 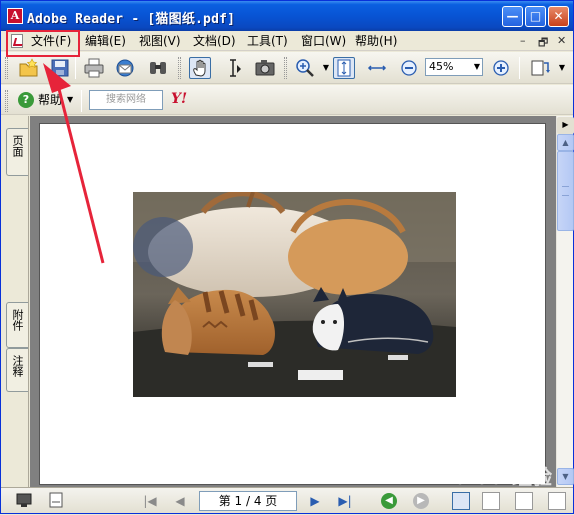 I want to click on text-select-tool-icon, so click(x=233, y=68).